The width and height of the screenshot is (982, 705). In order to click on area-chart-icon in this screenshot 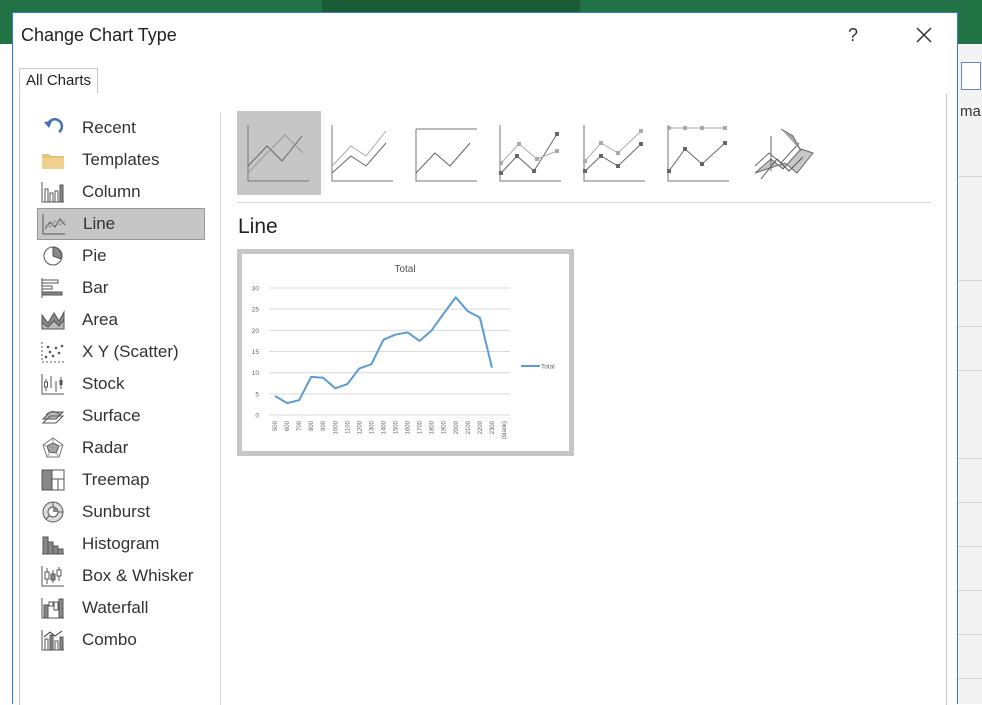, I will do `click(53, 320)`.